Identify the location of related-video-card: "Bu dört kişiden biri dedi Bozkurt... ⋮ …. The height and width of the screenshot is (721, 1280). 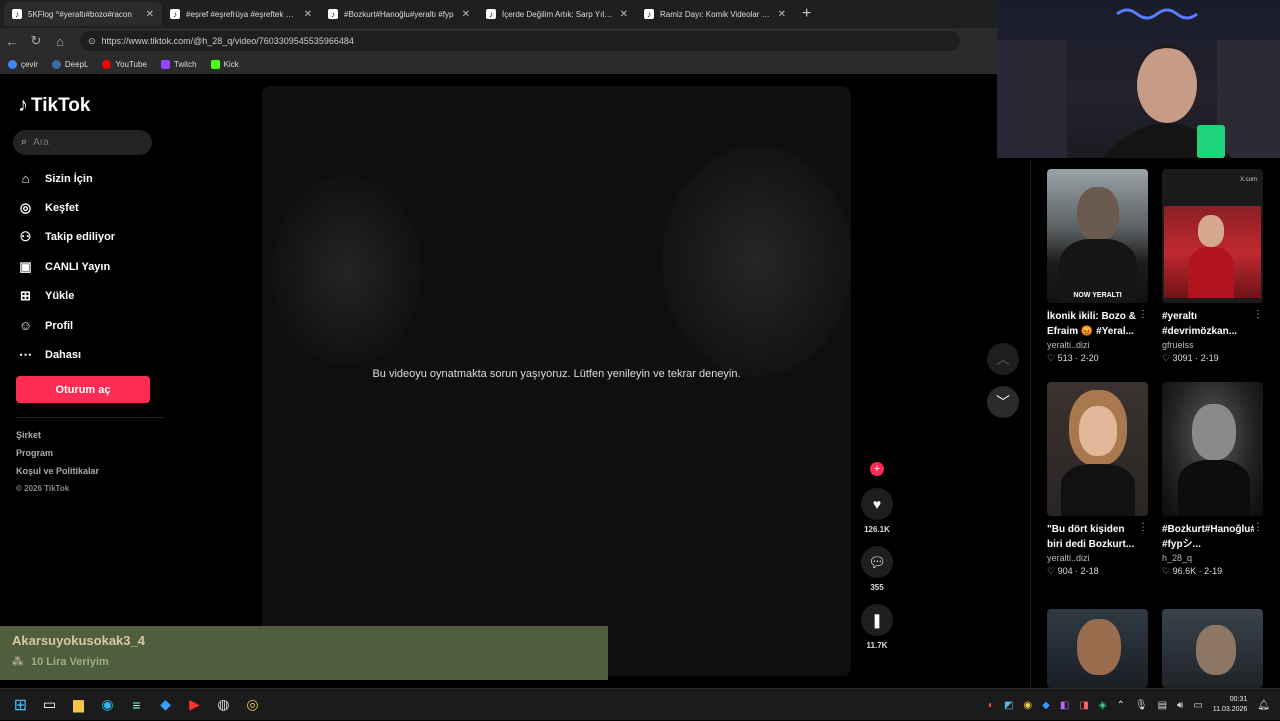
(1097, 479).